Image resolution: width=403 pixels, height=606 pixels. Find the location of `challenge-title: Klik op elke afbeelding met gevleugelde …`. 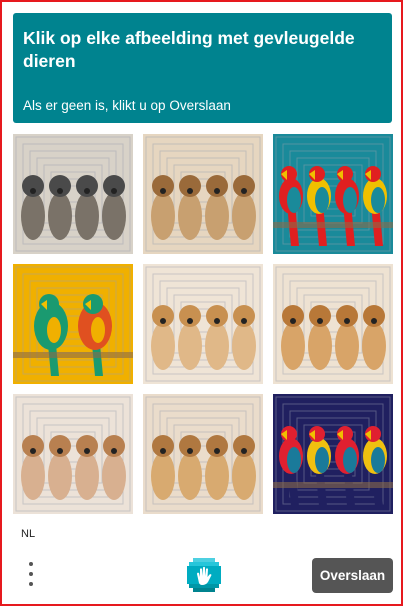

challenge-title: Klik op elke afbeelding met gevleugelde … is located at coordinates (189, 49).